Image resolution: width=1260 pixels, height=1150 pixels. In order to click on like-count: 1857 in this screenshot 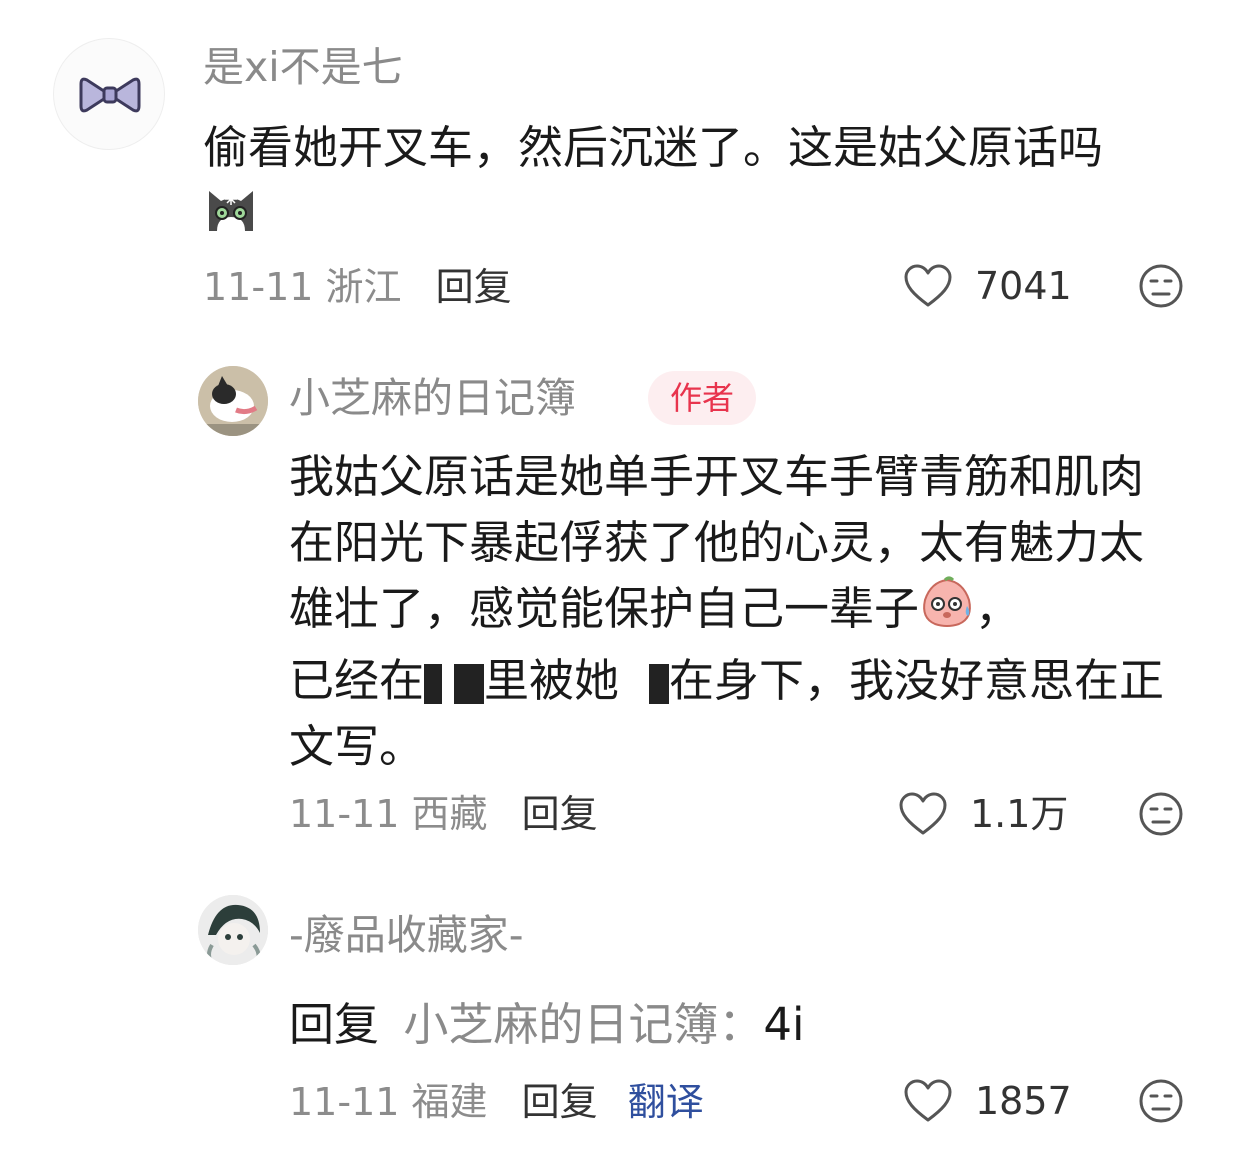, I will do `click(1023, 1101)`.